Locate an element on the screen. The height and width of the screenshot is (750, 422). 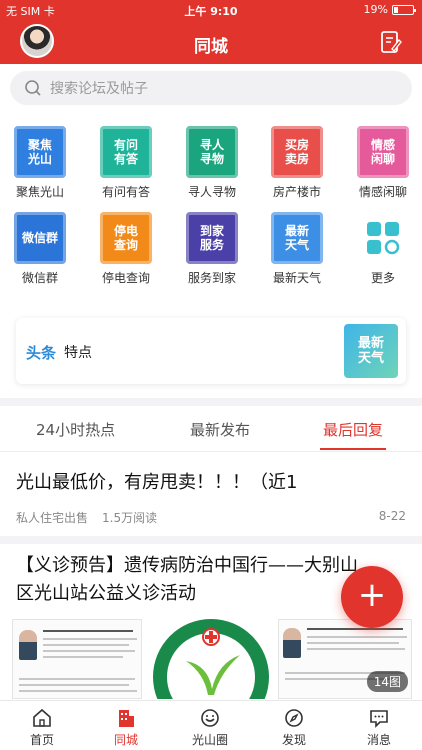
grid-item-weather: 最新 天气 最新天气 is located at coordinates (297, 252).